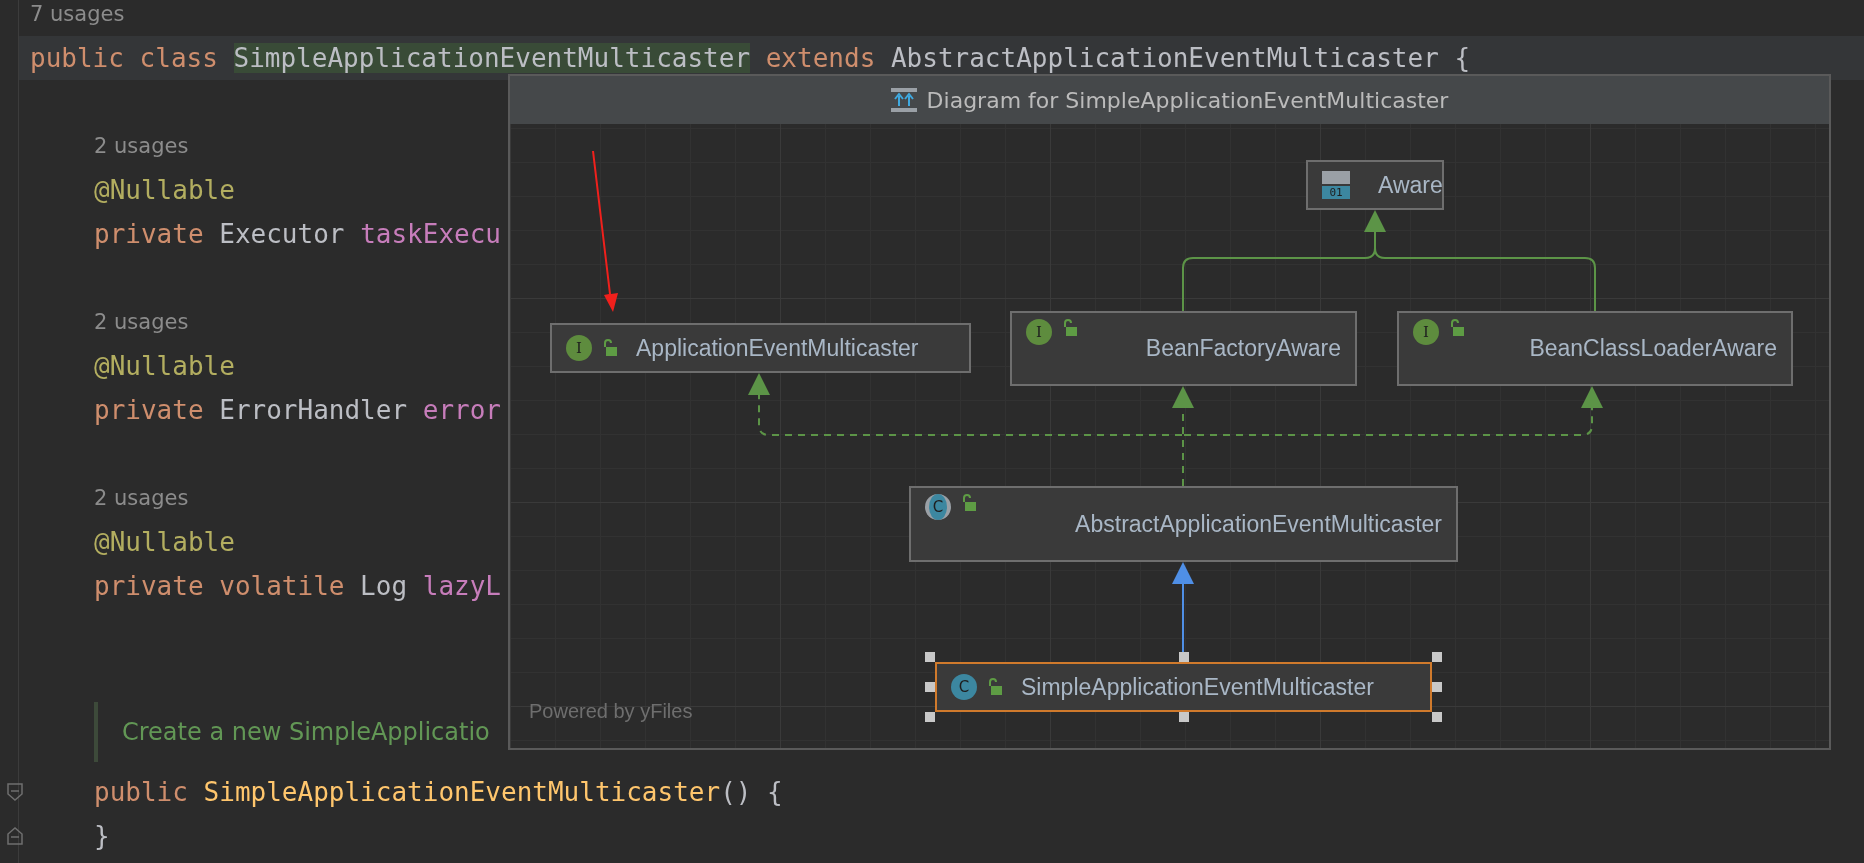 Image resolution: width=1864 pixels, height=863 pixels. What do you see at coordinates (430, 234) in the screenshot?
I see `code-token: taskExecu` at bounding box center [430, 234].